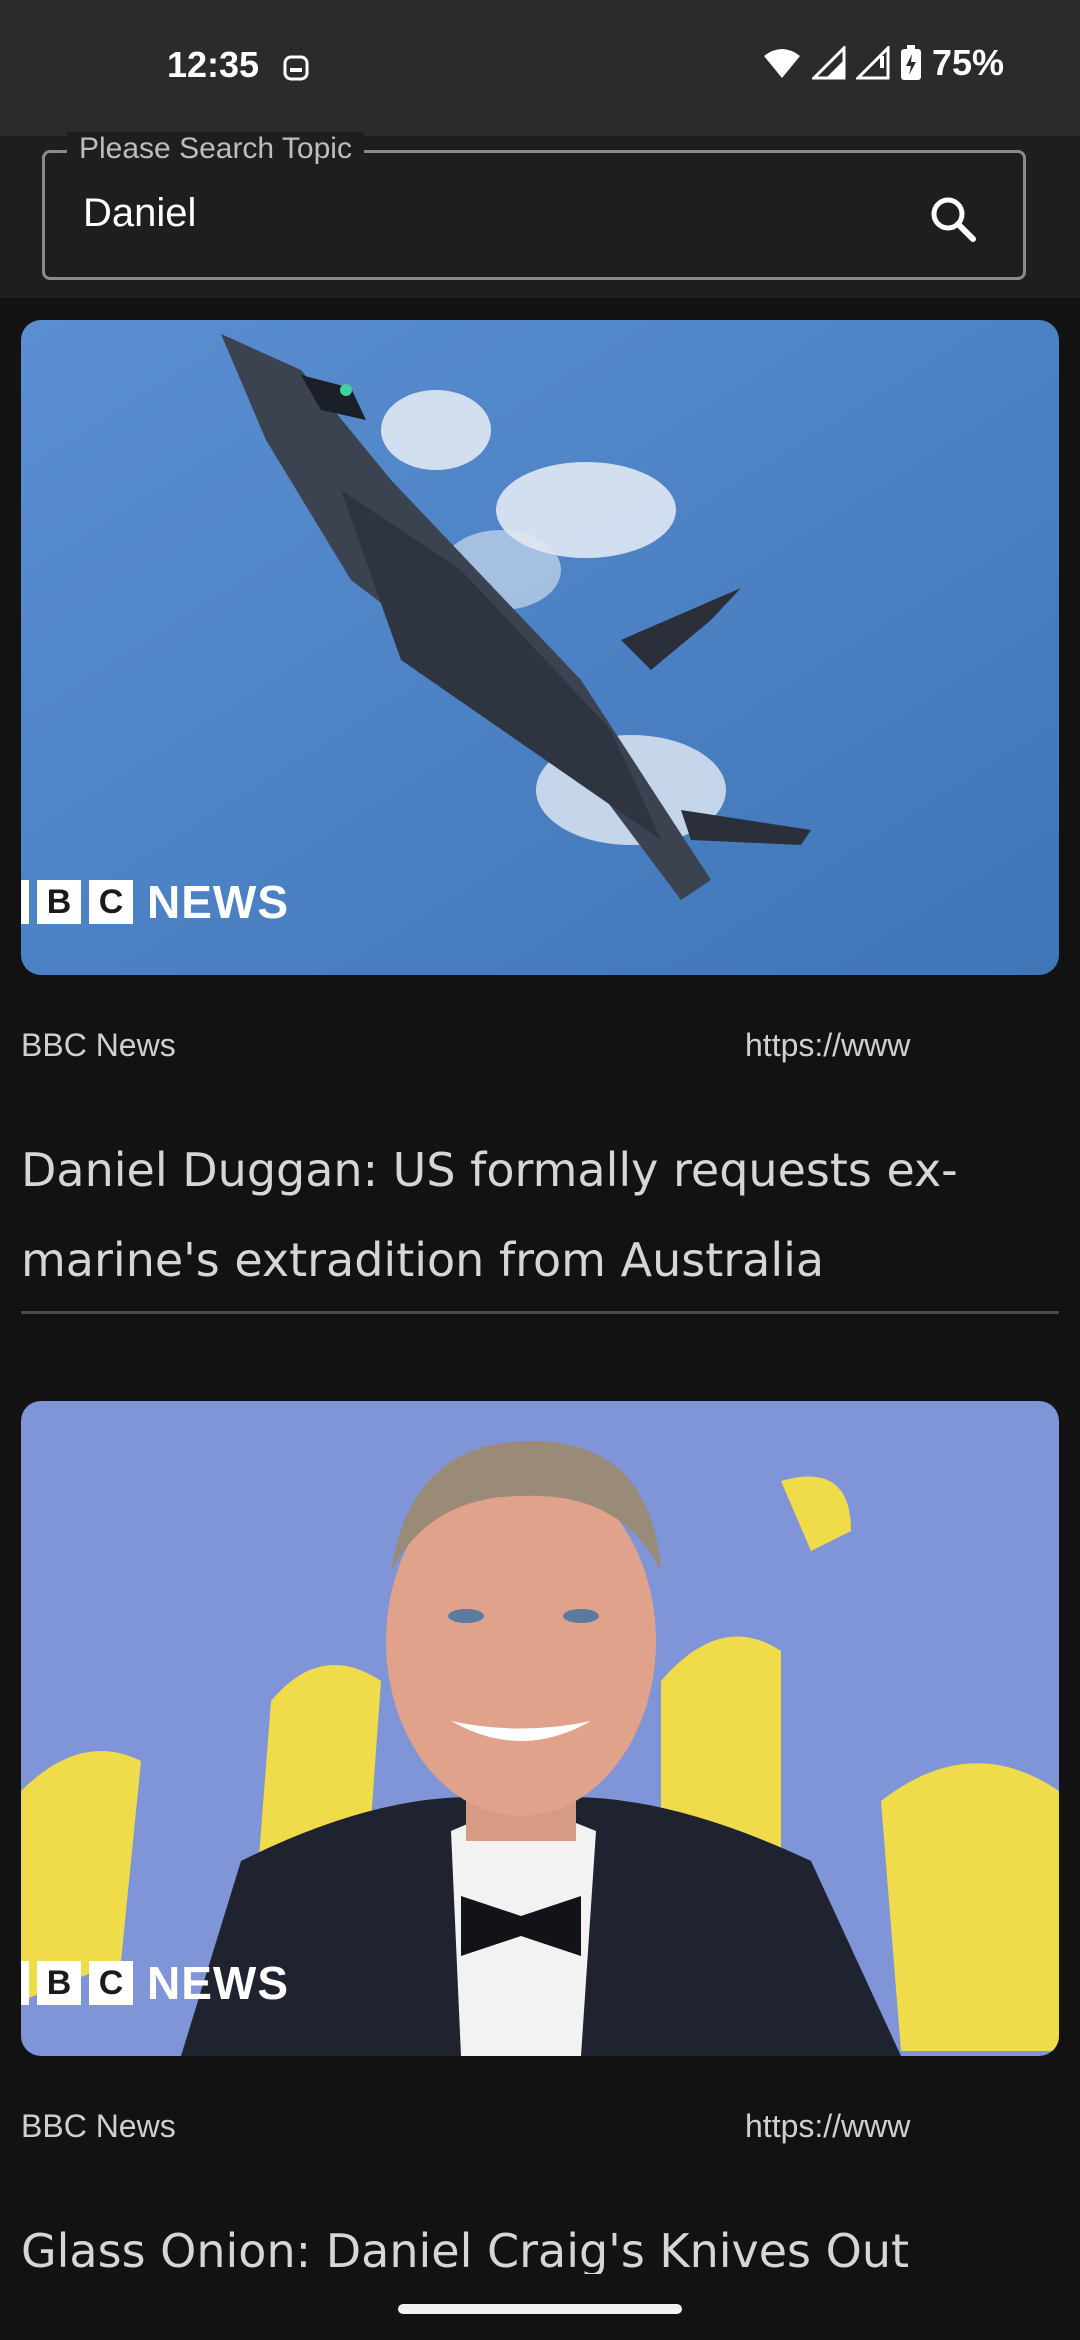  What do you see at coordinates (215, 149) in the screenshot?
I see `search-label: Please Search Topic` at bounding box center [215, 149].